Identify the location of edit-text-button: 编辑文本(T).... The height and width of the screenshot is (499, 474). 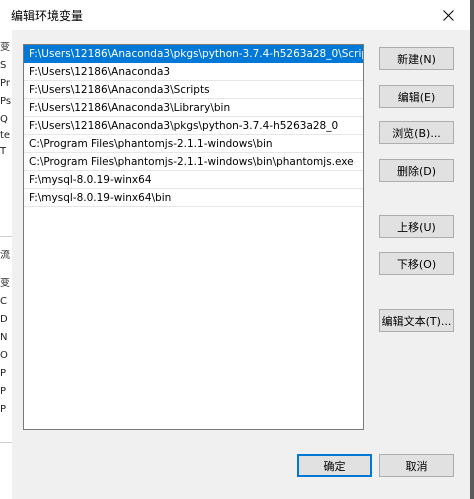
(416, 320).